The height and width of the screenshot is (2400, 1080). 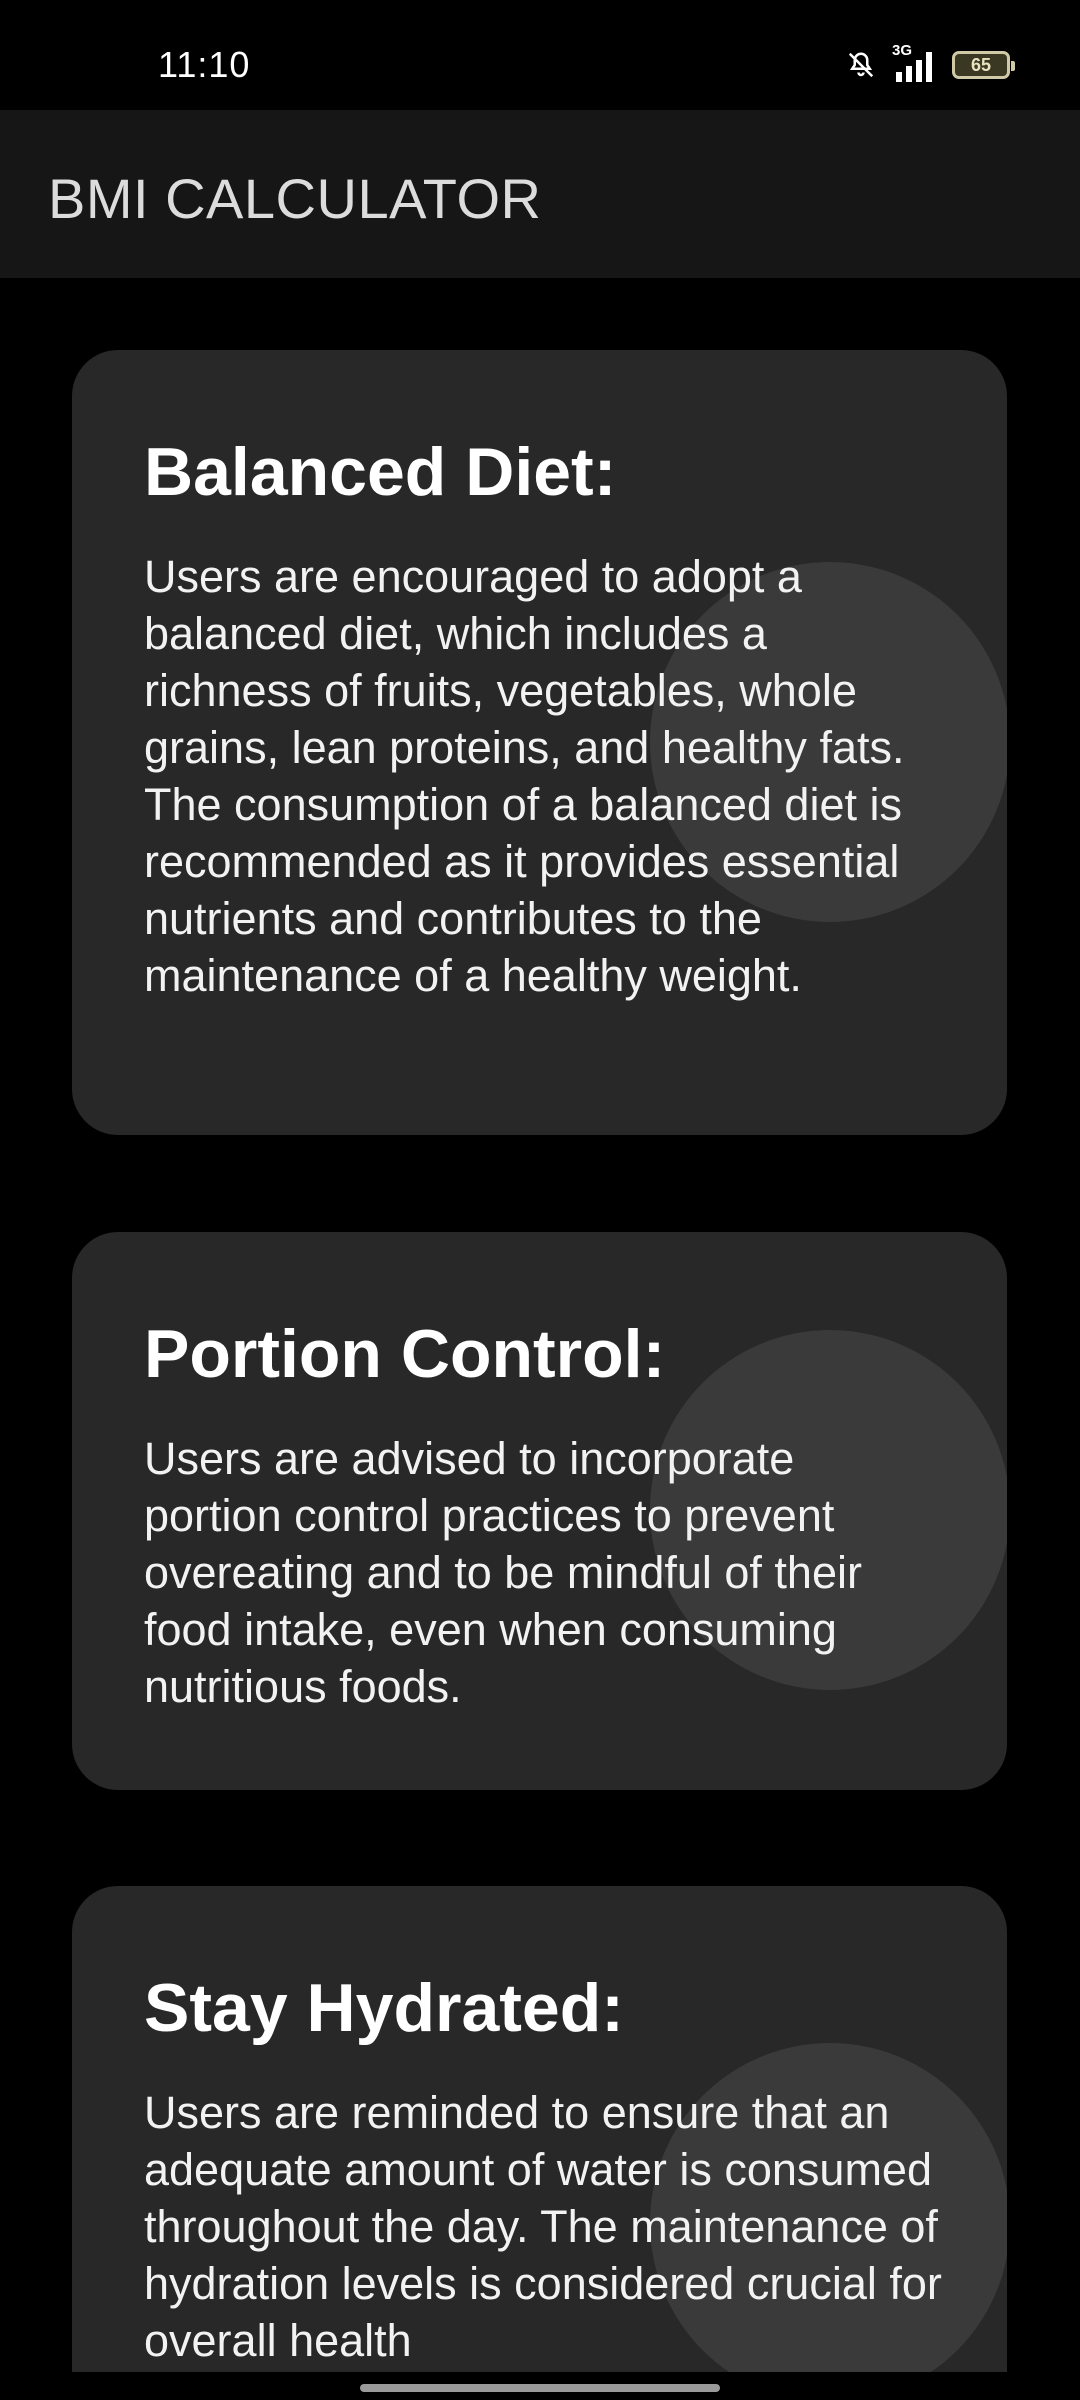 I want to click on app-bar: BMI CALCULATOR, so click(x=540, y=194).